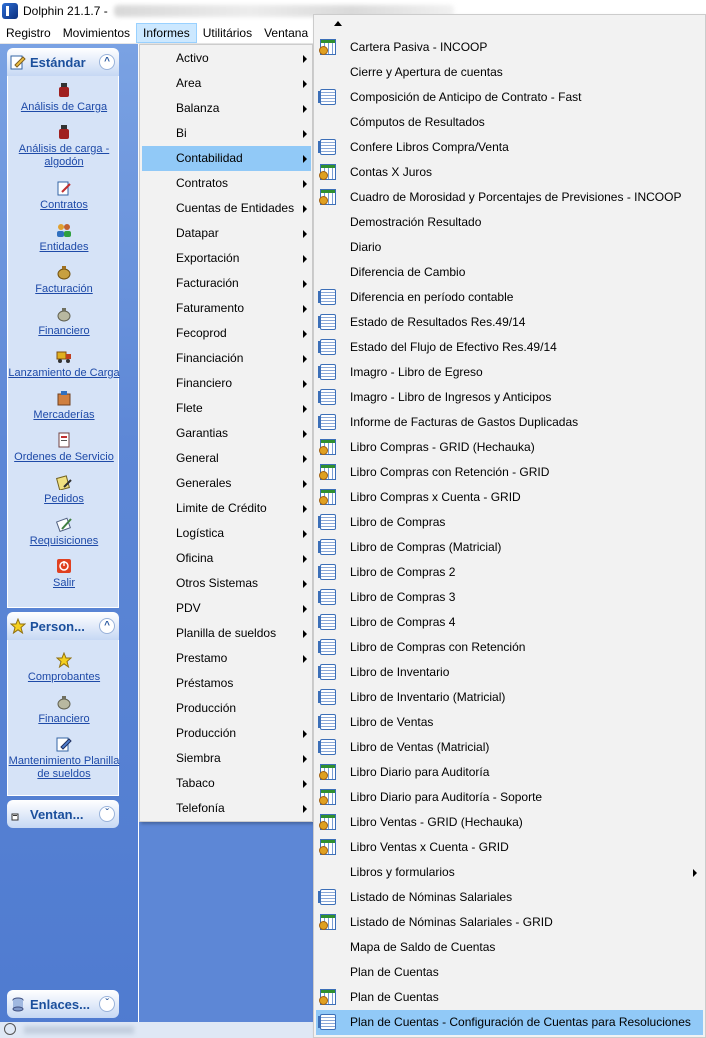  What do you see at coordinates (509, 572) in the screenshot?
I see `contabilidad-menu-item: Libro de Compras 2` at bounding box center [509, 572].